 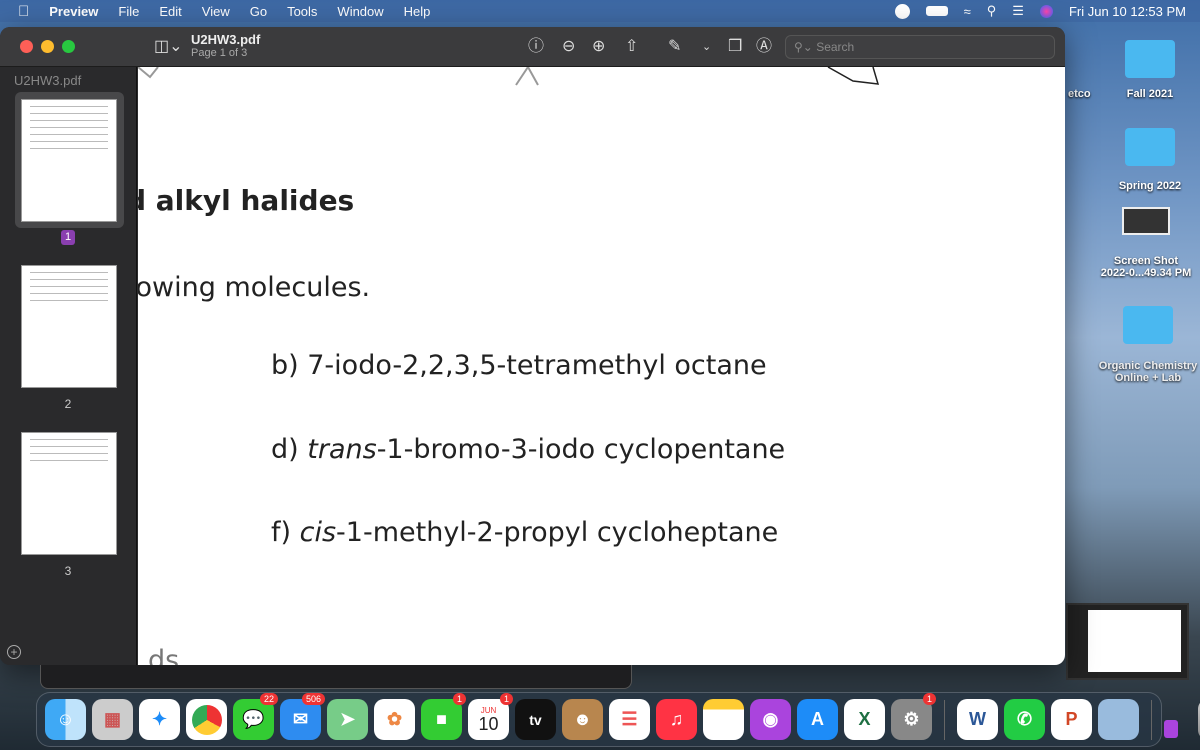 What do you see at coordinates (1071, 719) in the screenshot?
I see `dock-powerpoint: P` at bounding box center [1071, 719].